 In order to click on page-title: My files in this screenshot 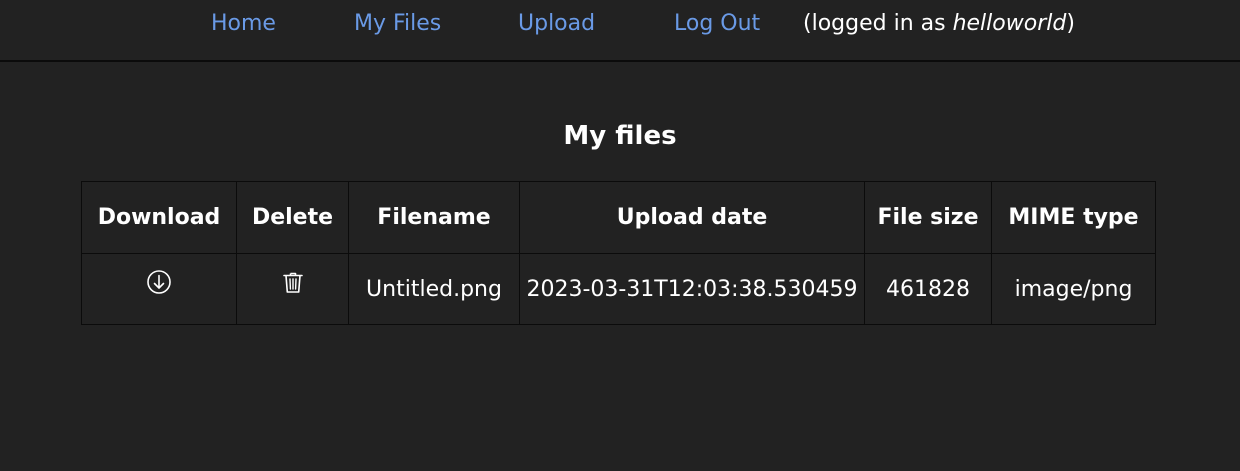, I will do `click(620, 136)`.